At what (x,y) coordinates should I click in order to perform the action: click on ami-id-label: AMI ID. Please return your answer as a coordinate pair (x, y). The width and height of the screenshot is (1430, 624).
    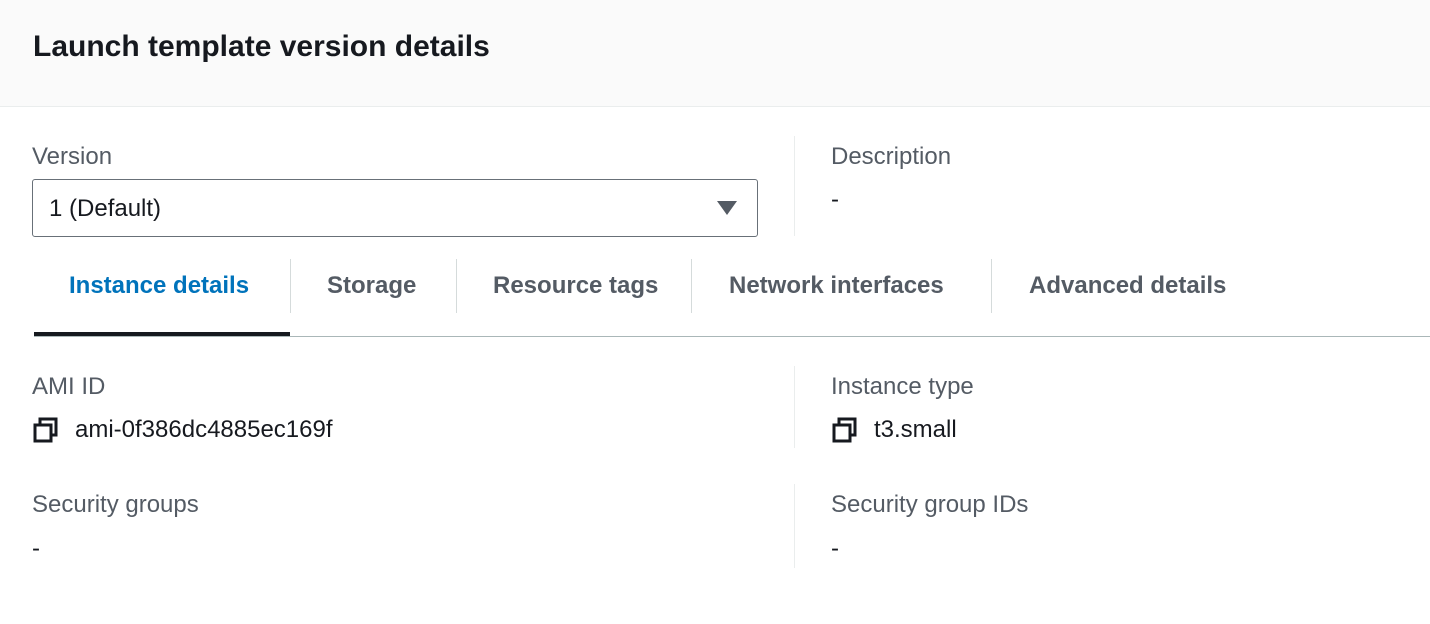
    Looking at the image, I should click on (69, 386).